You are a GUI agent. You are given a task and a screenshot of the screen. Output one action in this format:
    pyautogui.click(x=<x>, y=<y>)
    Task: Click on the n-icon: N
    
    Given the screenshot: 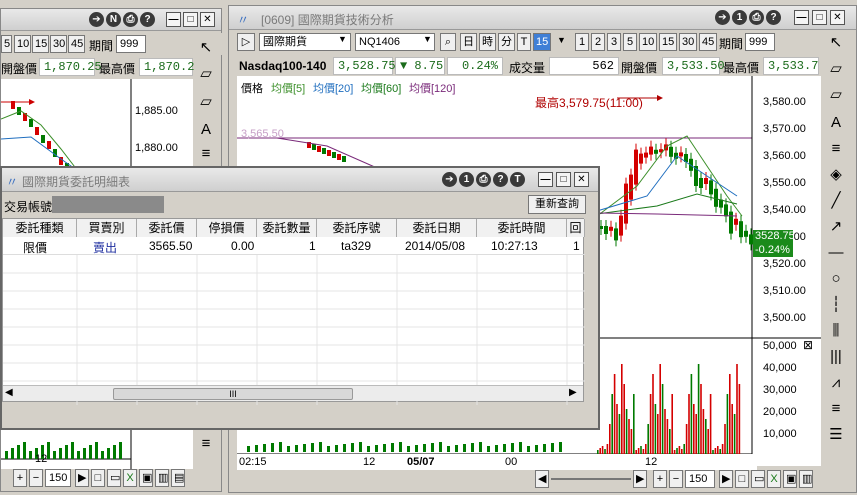 What is the action you would take?
    pyautogui.click(x=113, y=19)
    